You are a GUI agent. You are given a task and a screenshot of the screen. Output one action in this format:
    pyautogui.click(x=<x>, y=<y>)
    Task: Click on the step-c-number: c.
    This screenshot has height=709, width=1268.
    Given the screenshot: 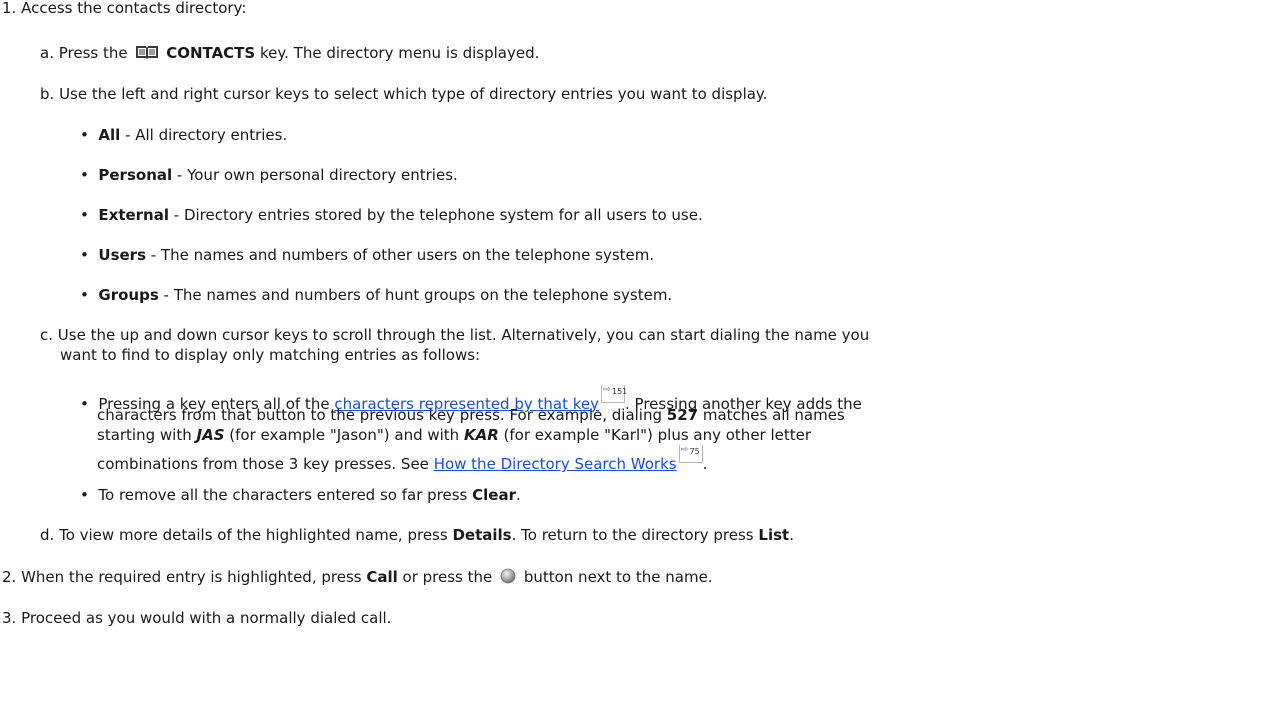 What is the action you would take?
    pyautogui.click(x=47, y=335)
    